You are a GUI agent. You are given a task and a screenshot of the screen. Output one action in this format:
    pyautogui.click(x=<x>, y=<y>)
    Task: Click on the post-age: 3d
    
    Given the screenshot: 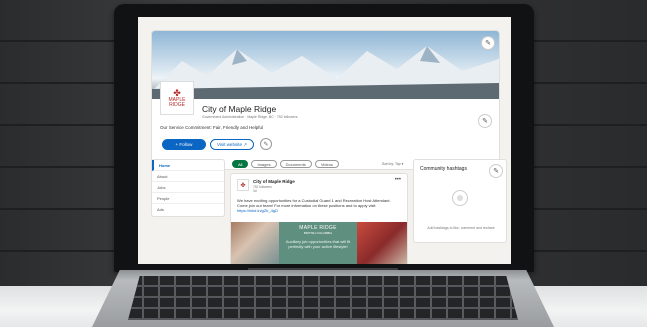 What is the action you would take?
    pyautogui.click(x=255, y=191)
    